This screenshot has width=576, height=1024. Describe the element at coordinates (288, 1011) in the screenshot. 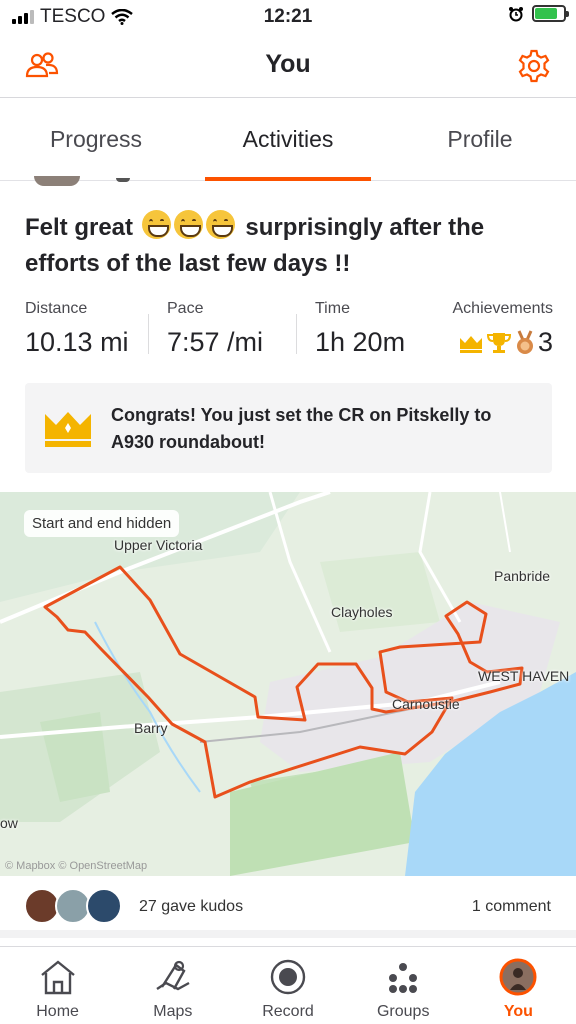

I see `nav-record-label: Record` at that location.